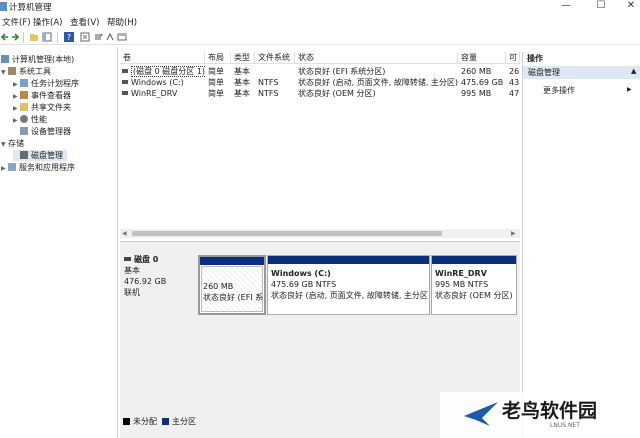 Image resolution: width=640 pixels, height=438 pixels. What do you see at coordinates (35, 71) in the screenshot?
I see `tree-label: 系统工具` at bounding box center [35, 71].